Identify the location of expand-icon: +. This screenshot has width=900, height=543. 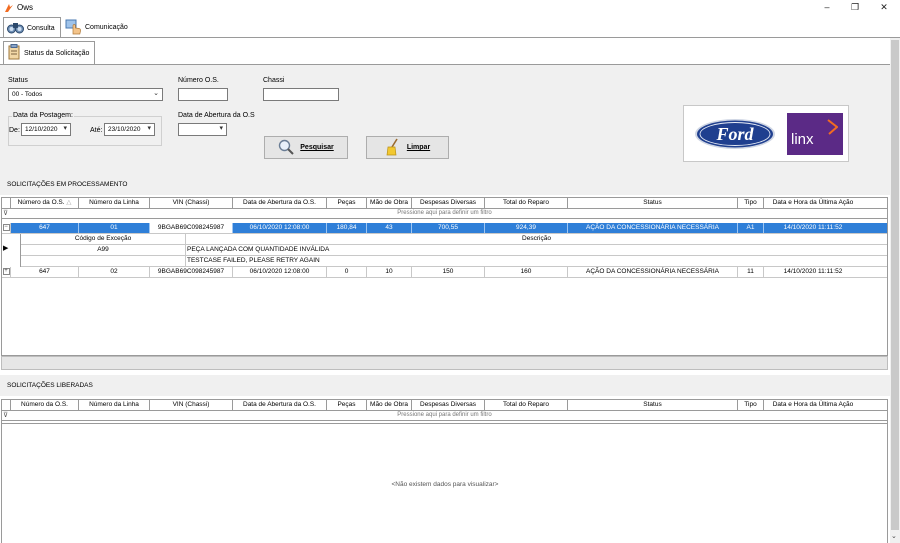
(6, 271).